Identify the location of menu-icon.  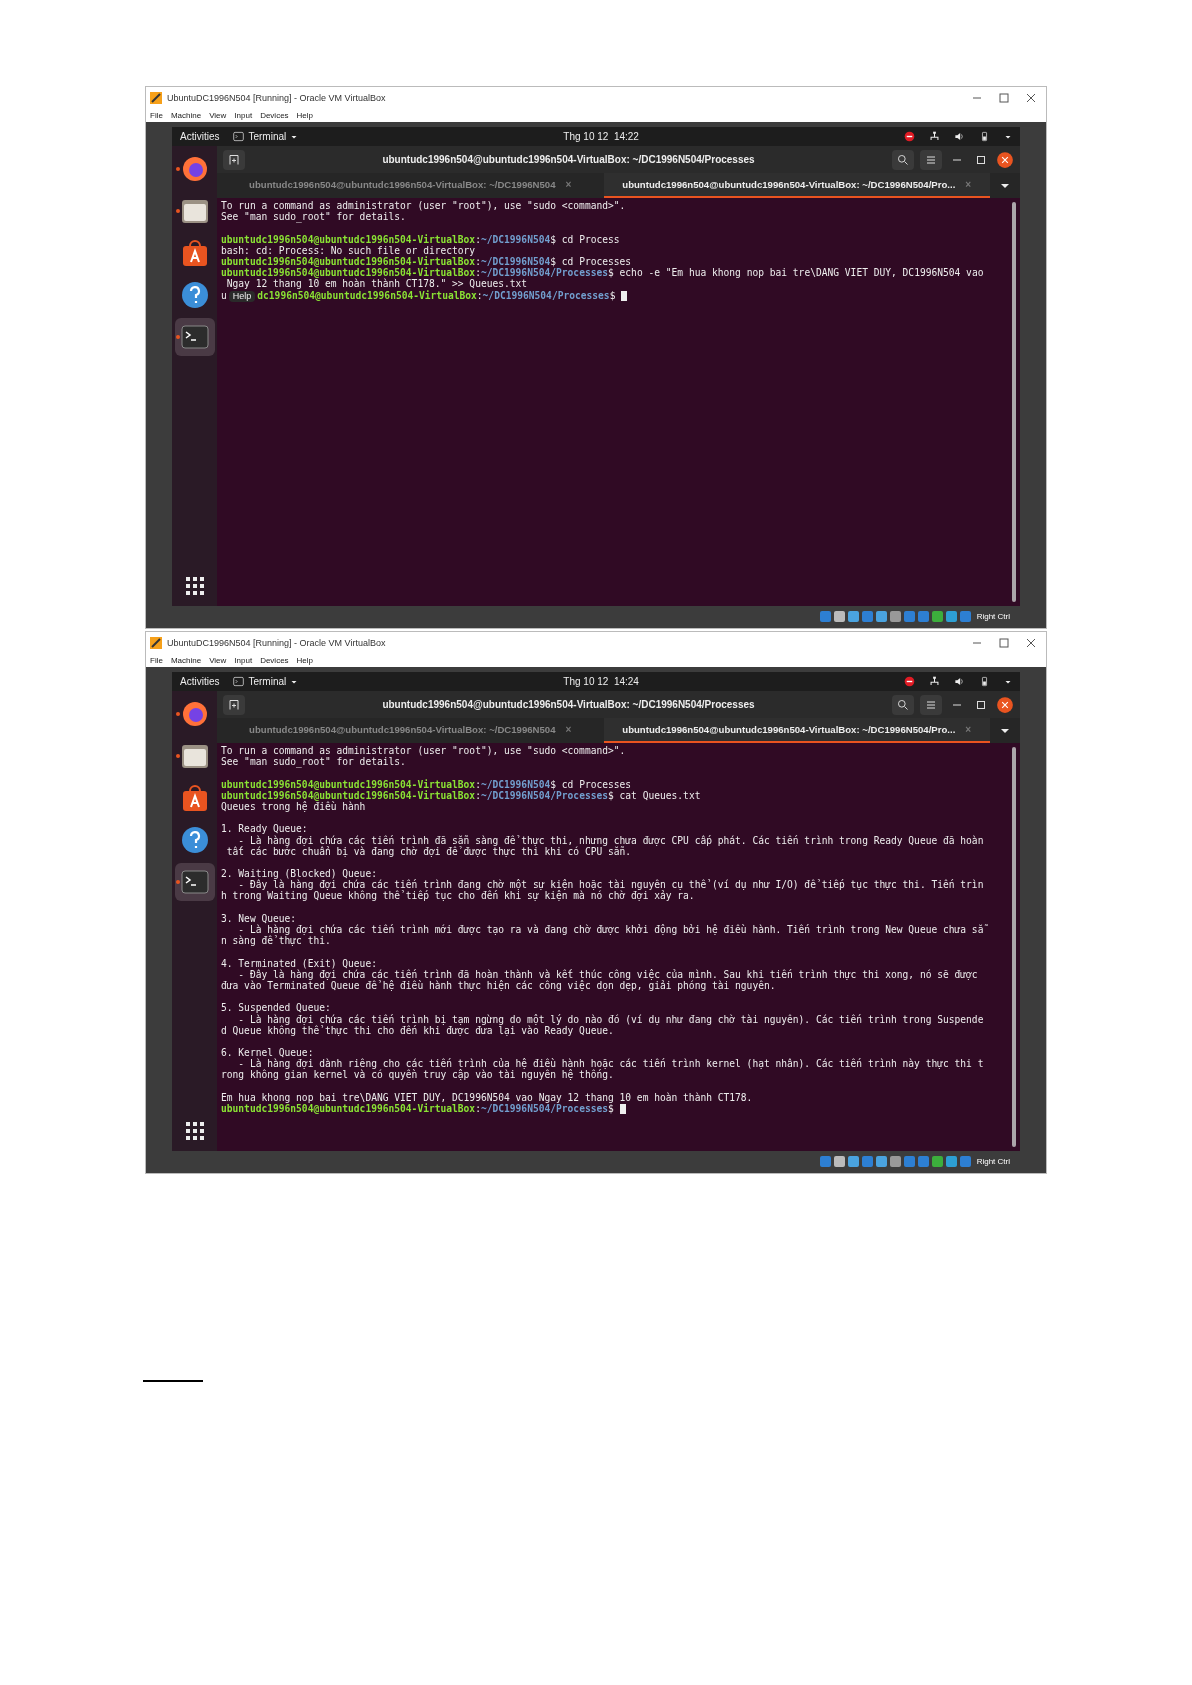
(931, 704).